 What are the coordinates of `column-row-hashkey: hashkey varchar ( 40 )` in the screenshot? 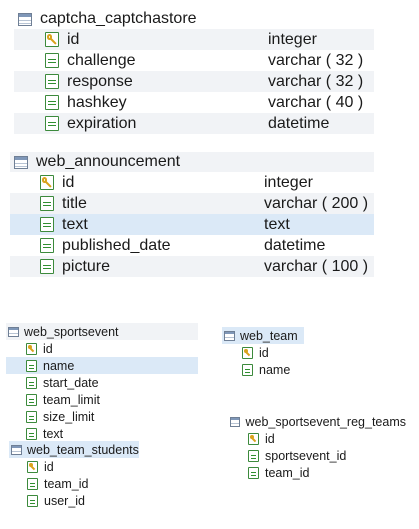 It's located at (194, 102).